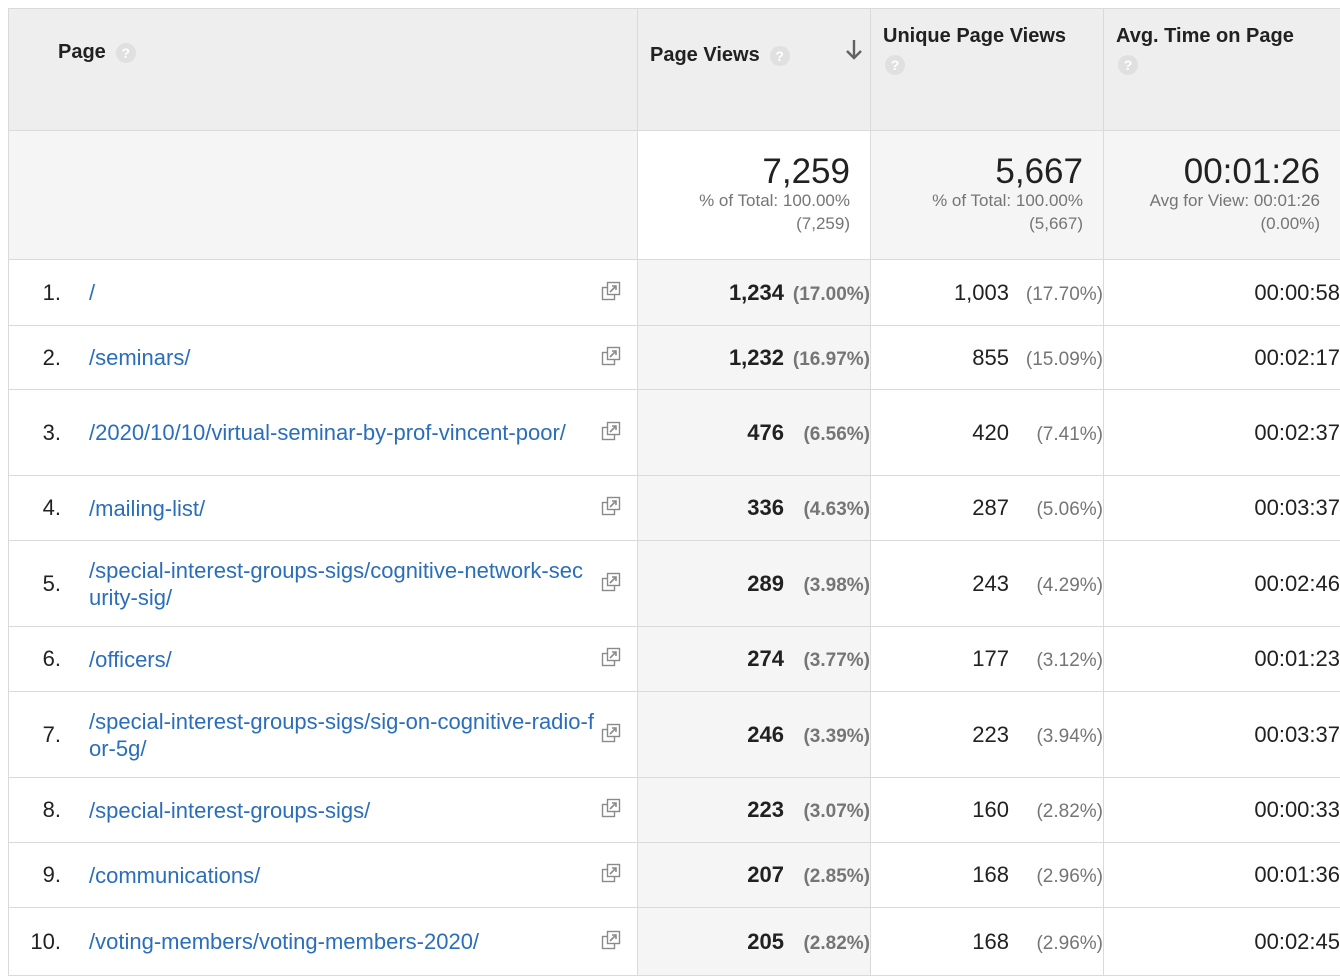 The width and height of the screenshot is (1340, 976). Describe the element at coordinates (754, 875) in the screenshot. I see `page-views-cell: 207(2.85%)` at that location.